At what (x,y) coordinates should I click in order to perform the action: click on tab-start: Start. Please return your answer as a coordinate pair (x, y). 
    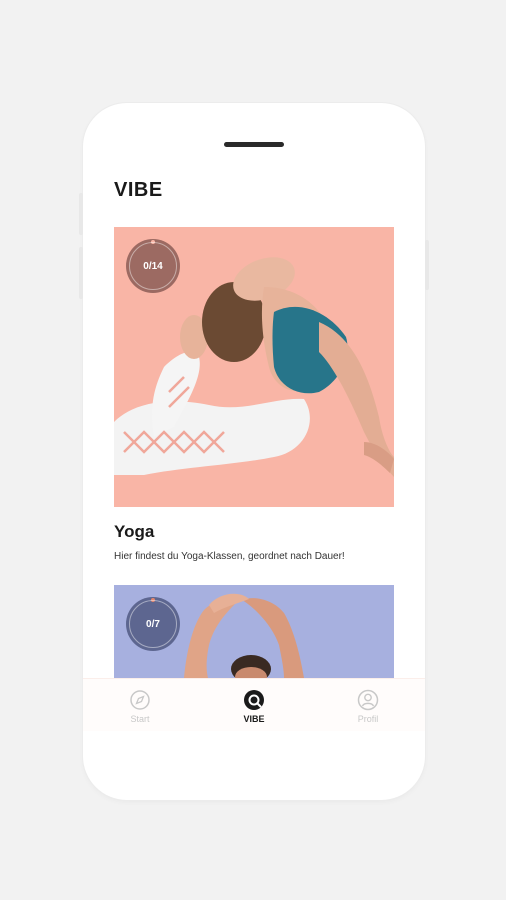
    Looking at the image, I should click on (140, 701).